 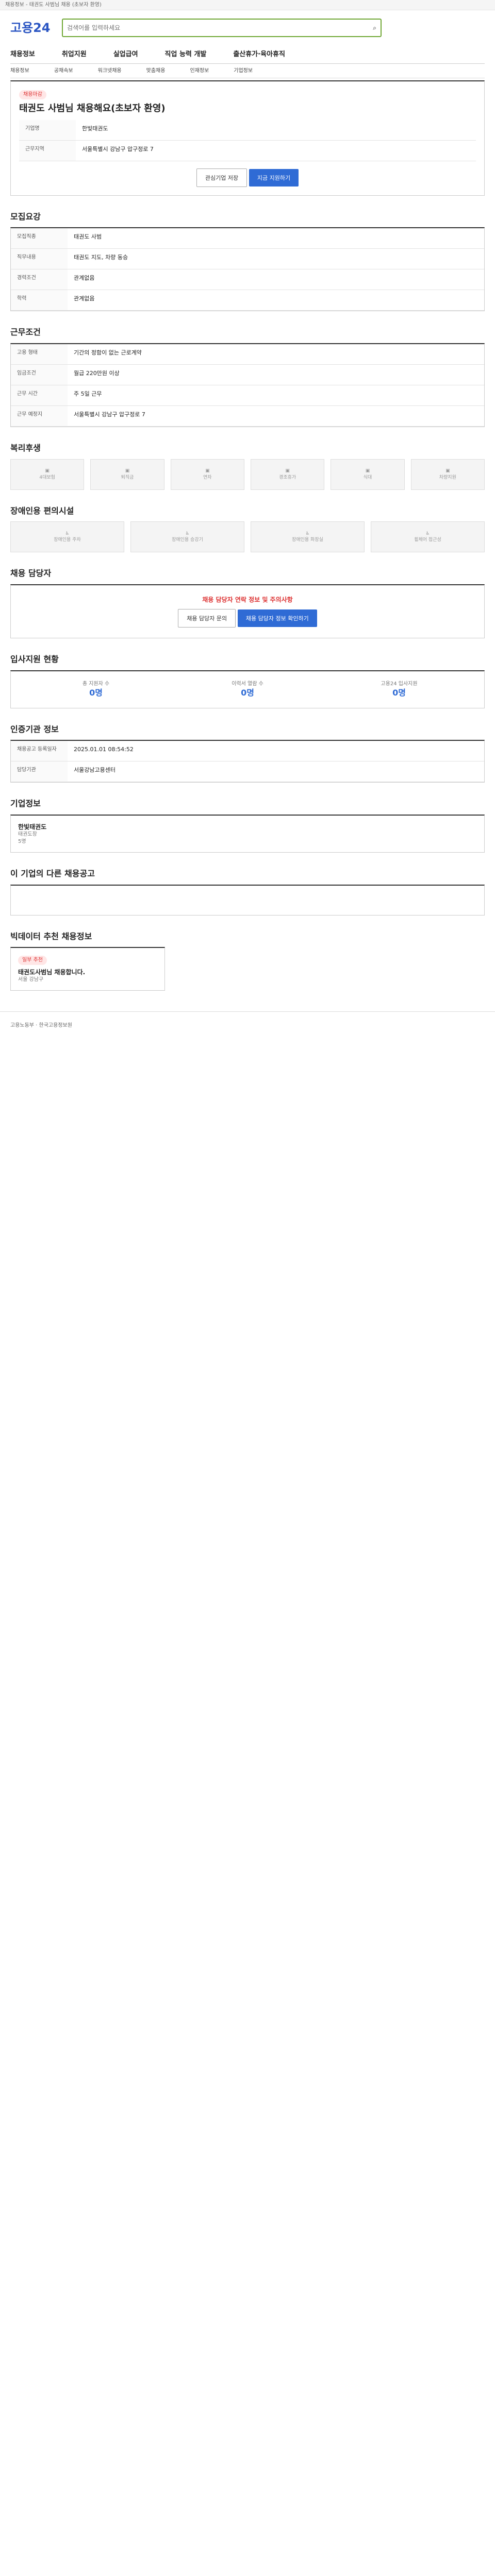 What do you see at coordinates (97, 373) in the screenshot?
I see `value: 월급 220만원 이상` at bounding box center [97, 373].